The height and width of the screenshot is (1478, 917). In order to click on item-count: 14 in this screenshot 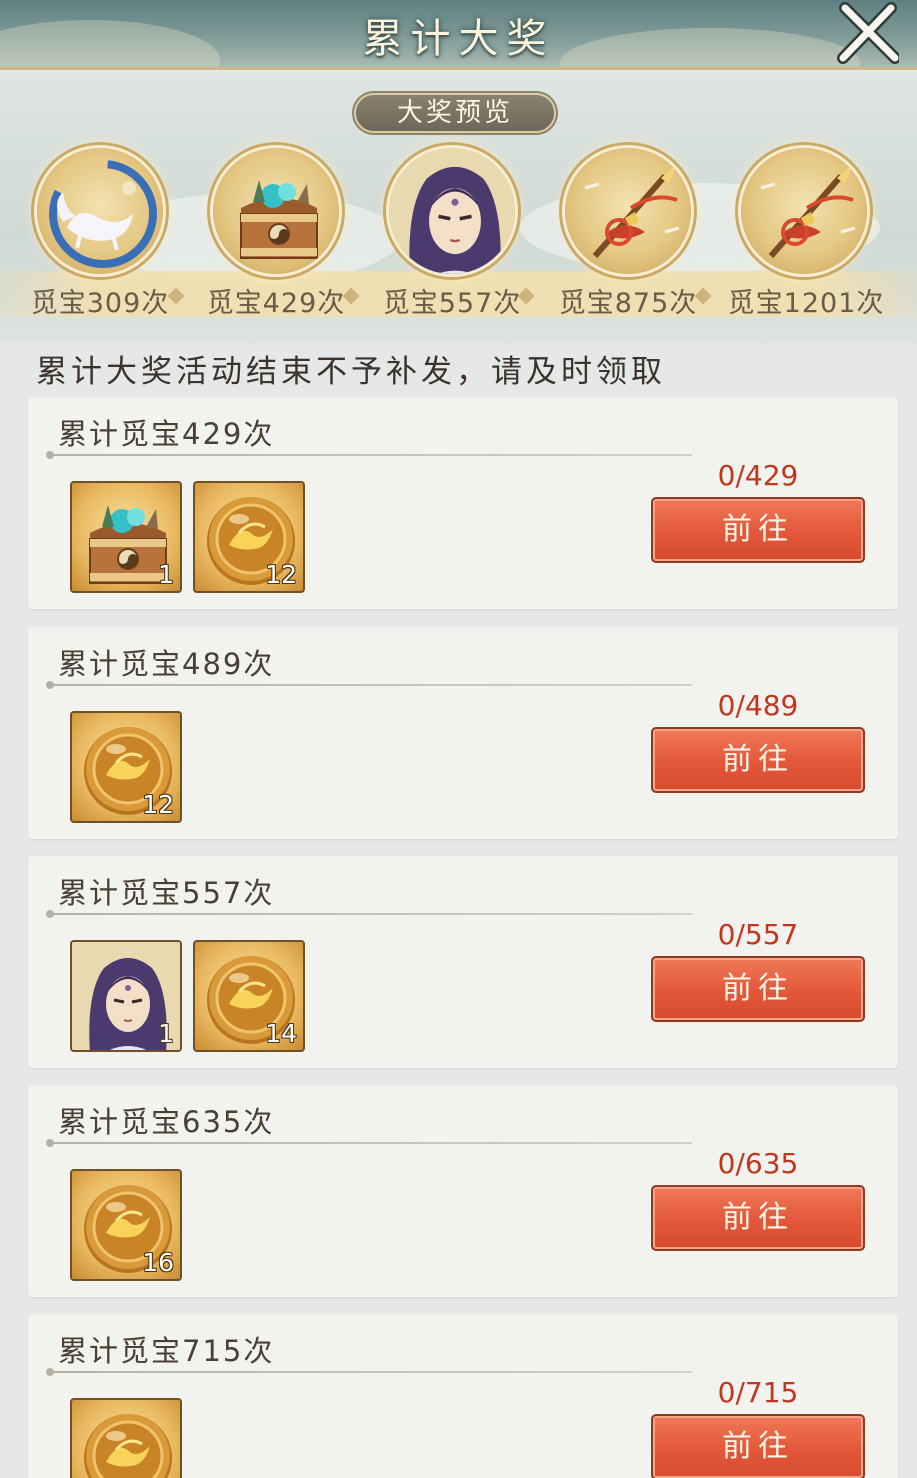, I will do `click(281, 1033)`.